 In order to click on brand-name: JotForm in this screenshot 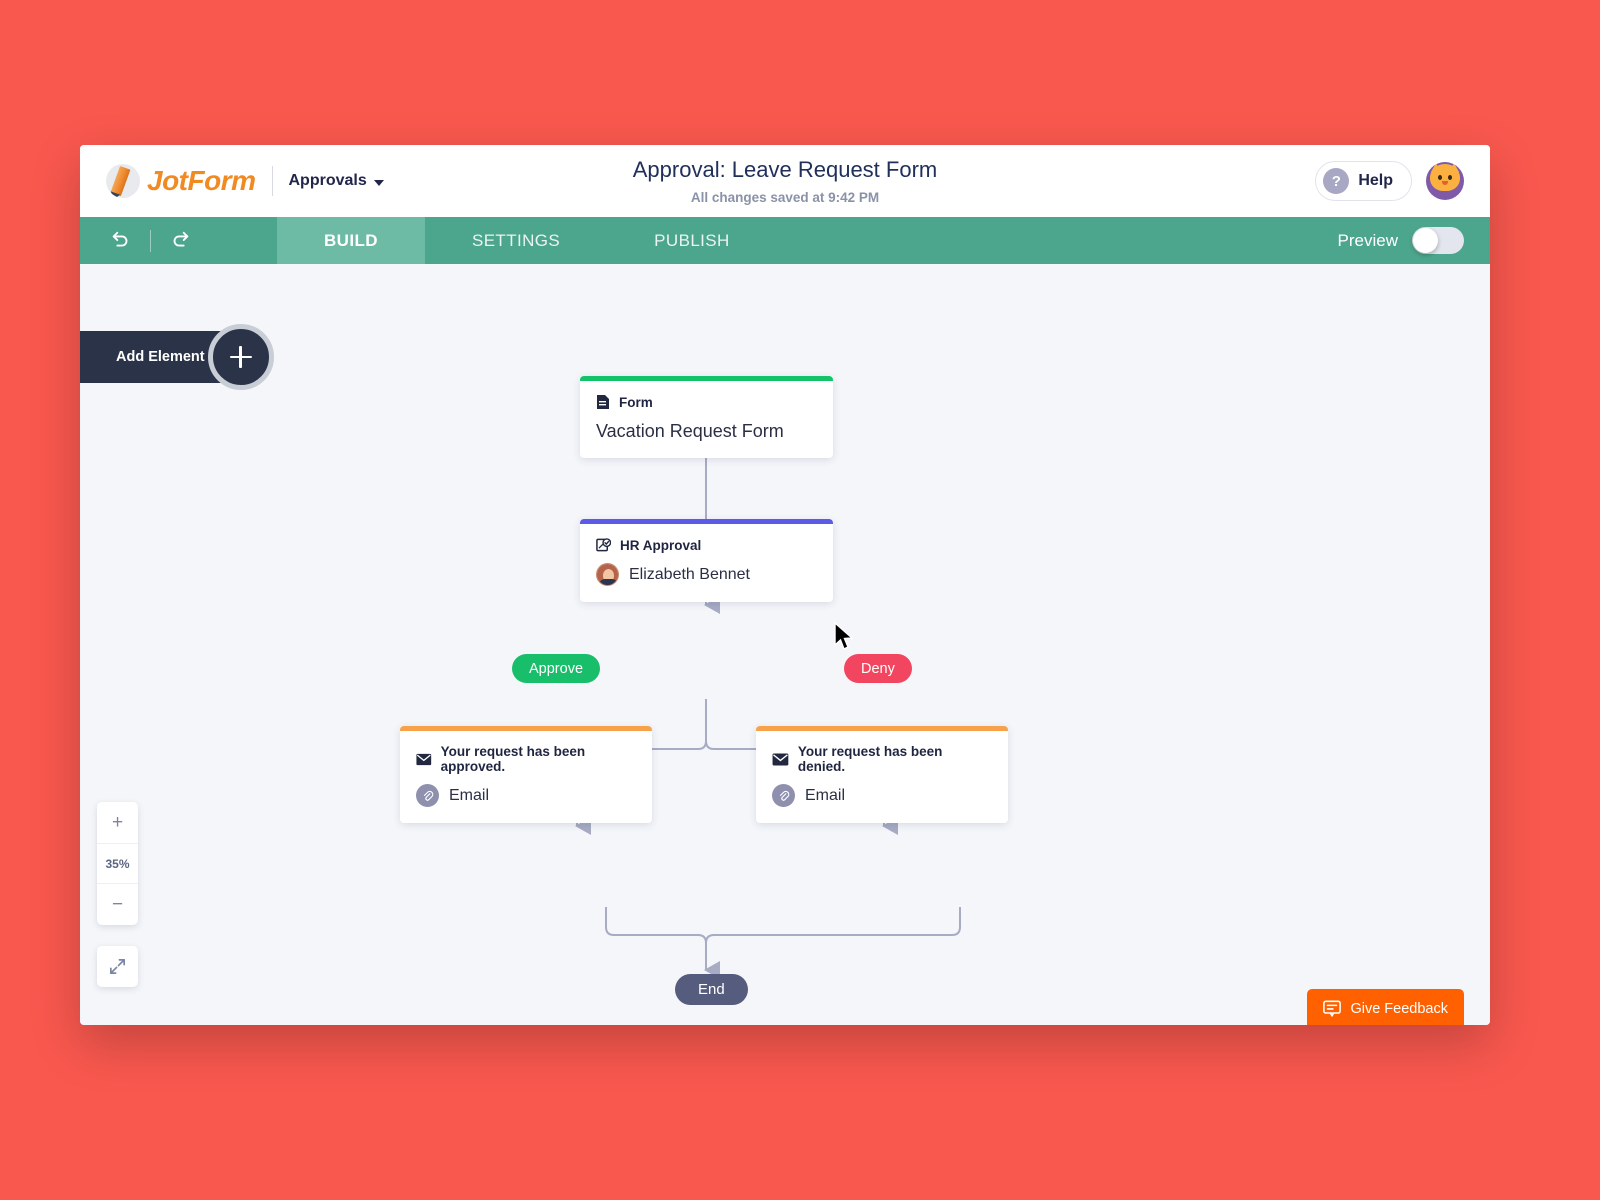, I will do `click(201, 181)`.